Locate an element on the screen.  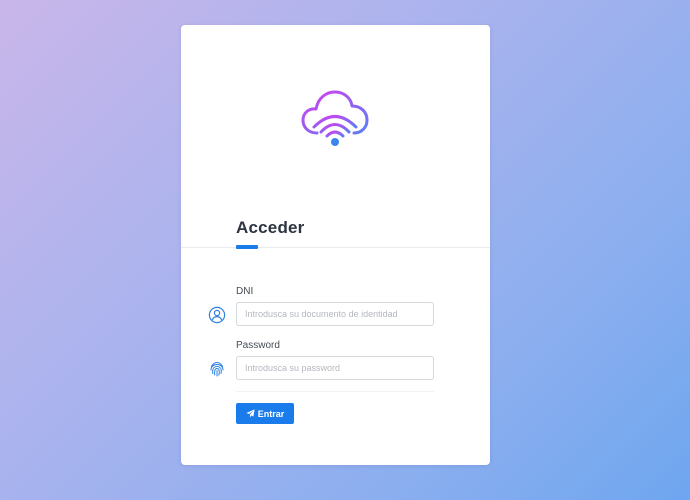
fingerprint-icon is located at coordinates (217, 369).